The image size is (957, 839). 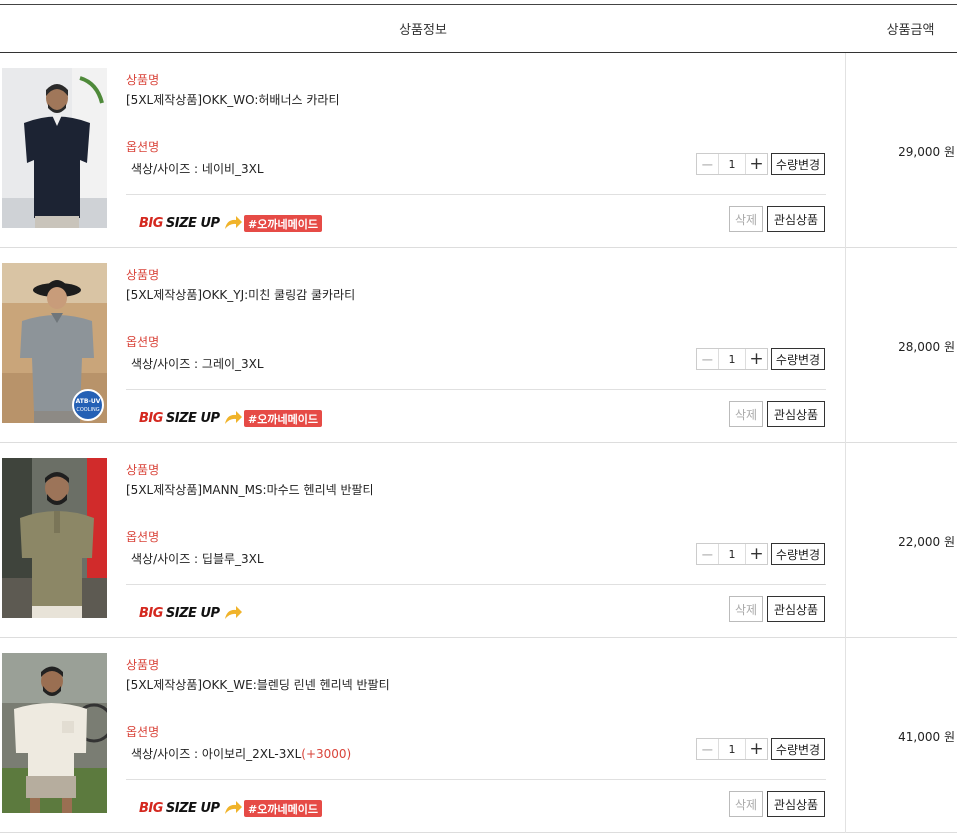 I want to click on option-text: 색상/사이즈 : 그레이_3XL, so click(x=197, y=364).